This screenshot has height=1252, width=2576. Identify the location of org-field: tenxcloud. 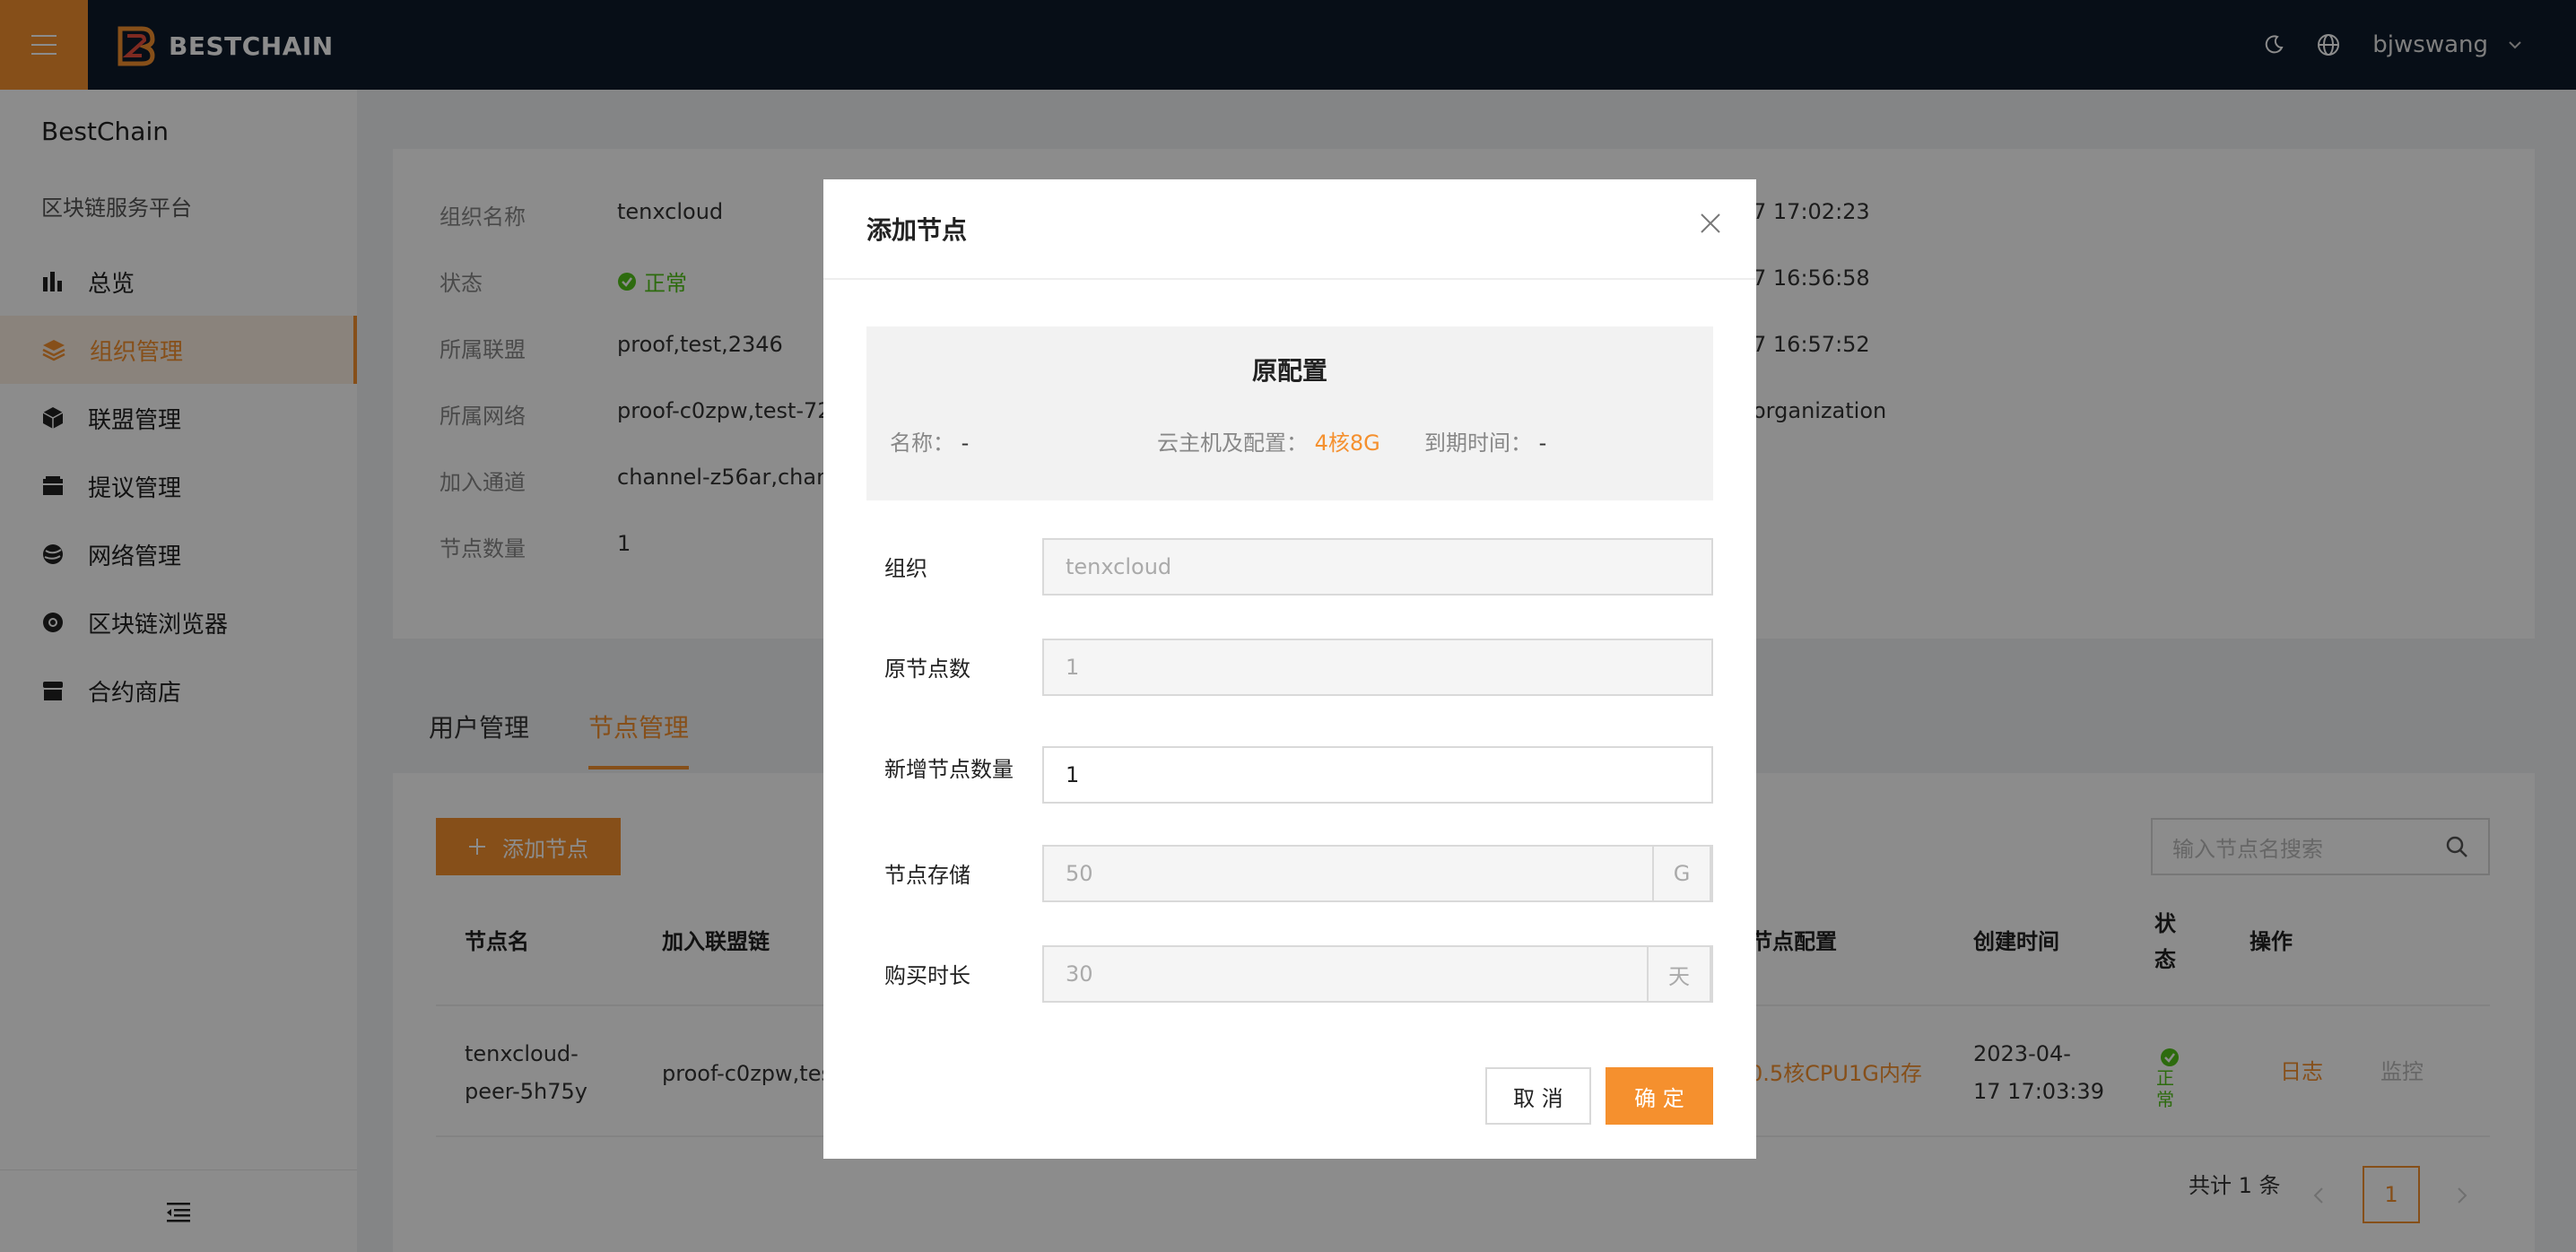
(1377, 567).